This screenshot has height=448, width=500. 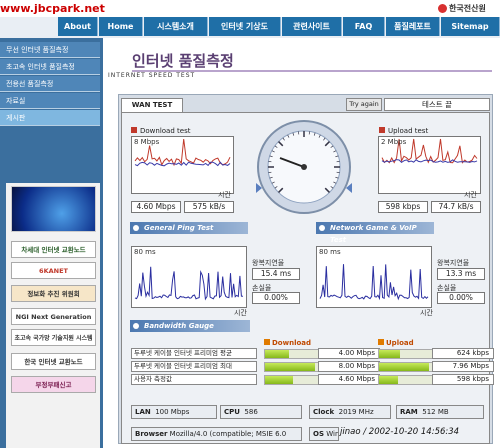 I want to click on sidebar-item-archive: 자료실, so click(x=50, y=101).